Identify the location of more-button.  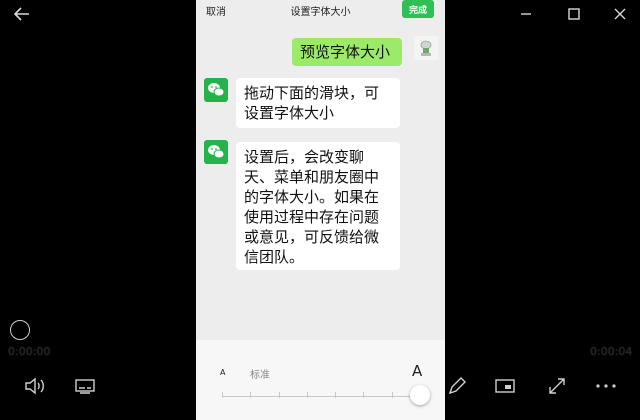
(606, 386).